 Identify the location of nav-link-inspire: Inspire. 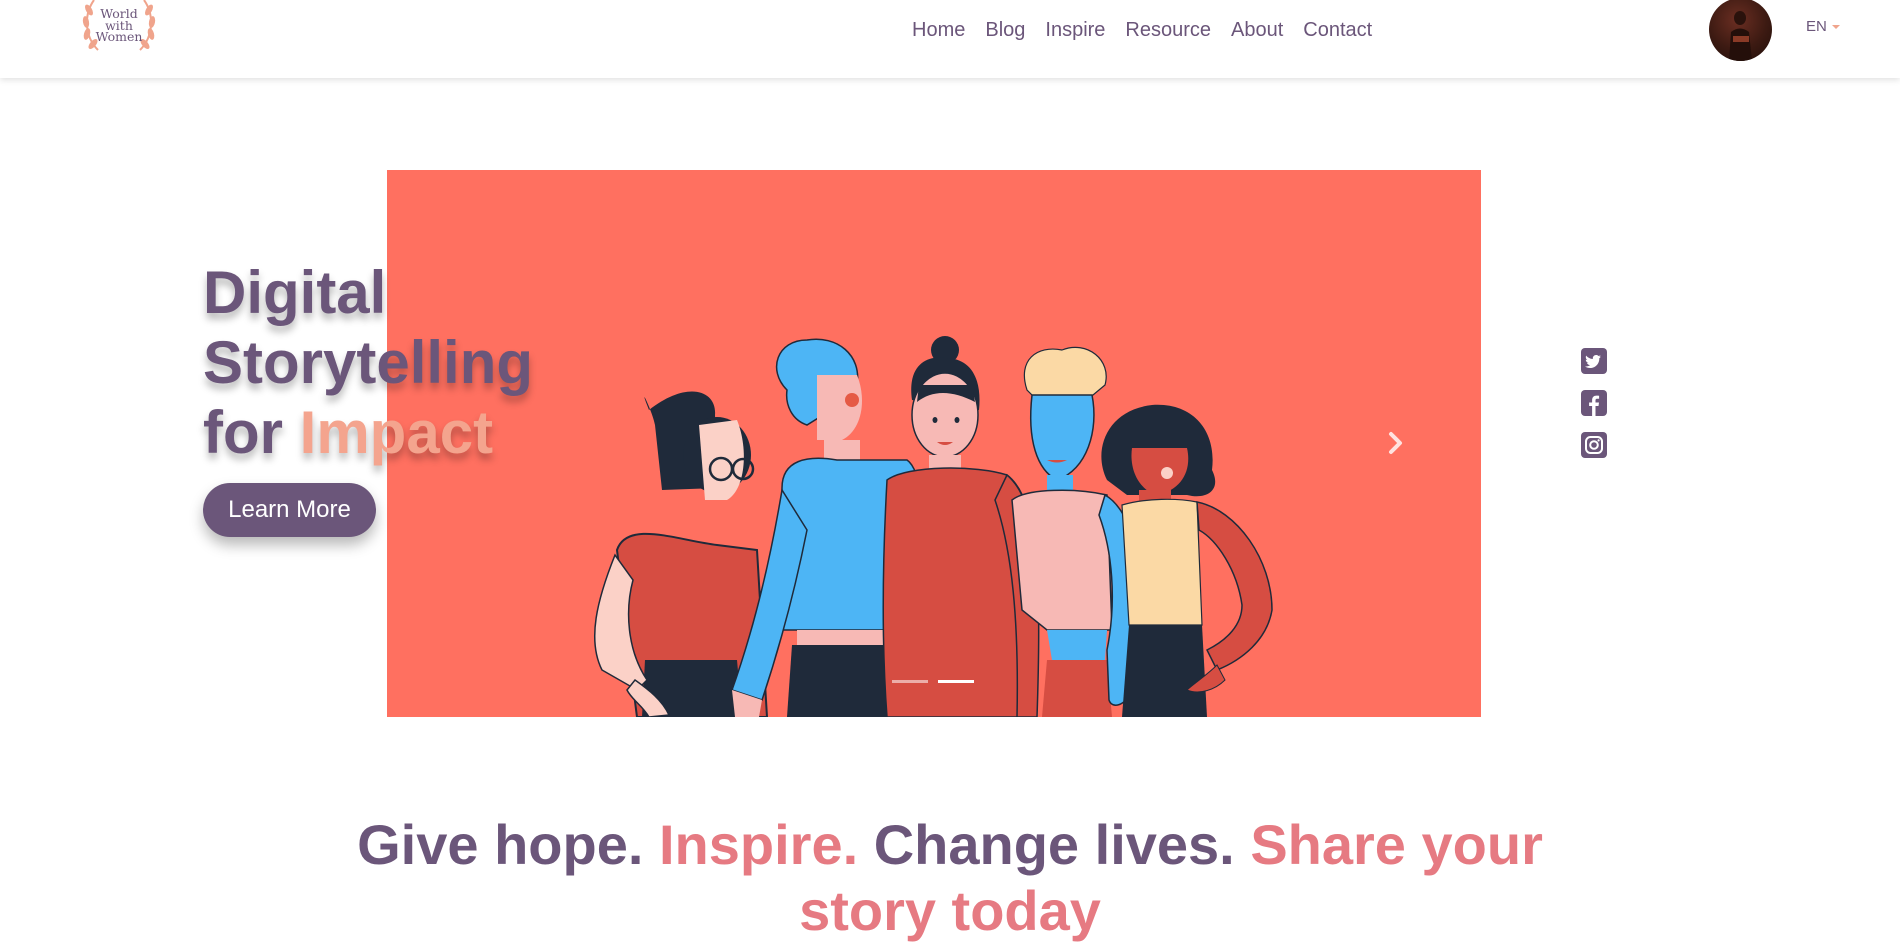
(1075, 30).